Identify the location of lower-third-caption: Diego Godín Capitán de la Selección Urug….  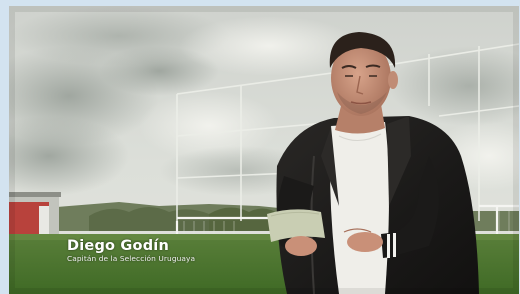
(131, 251).